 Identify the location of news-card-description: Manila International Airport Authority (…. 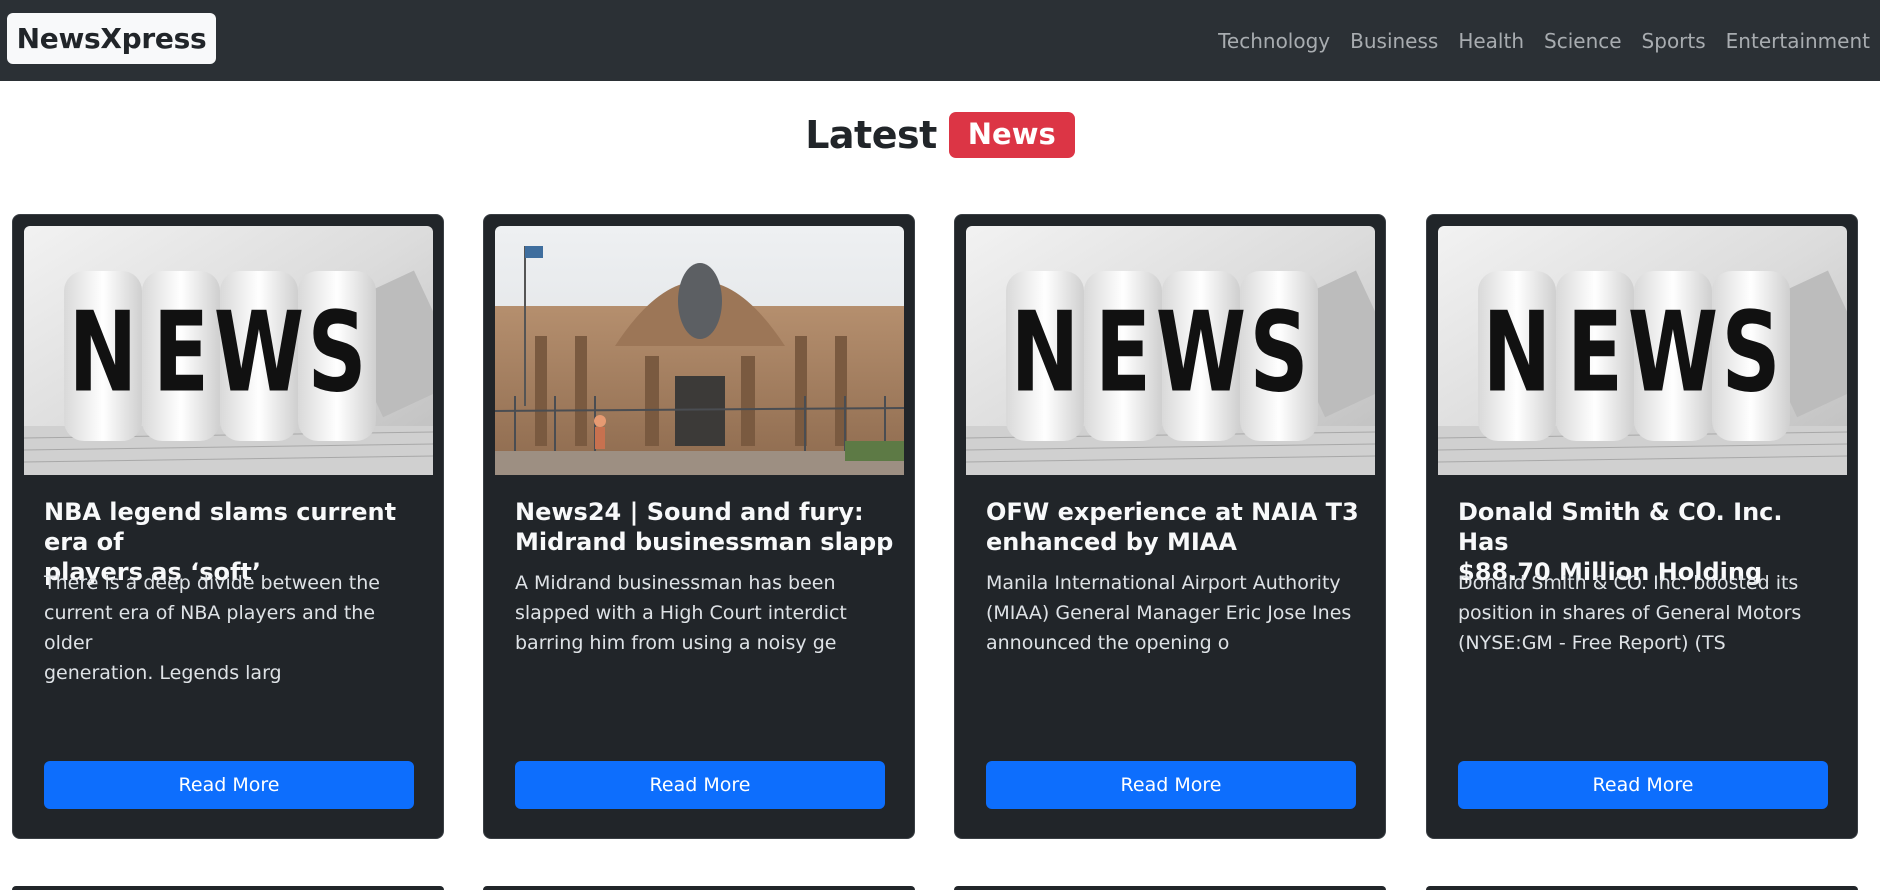
(1169, 613).